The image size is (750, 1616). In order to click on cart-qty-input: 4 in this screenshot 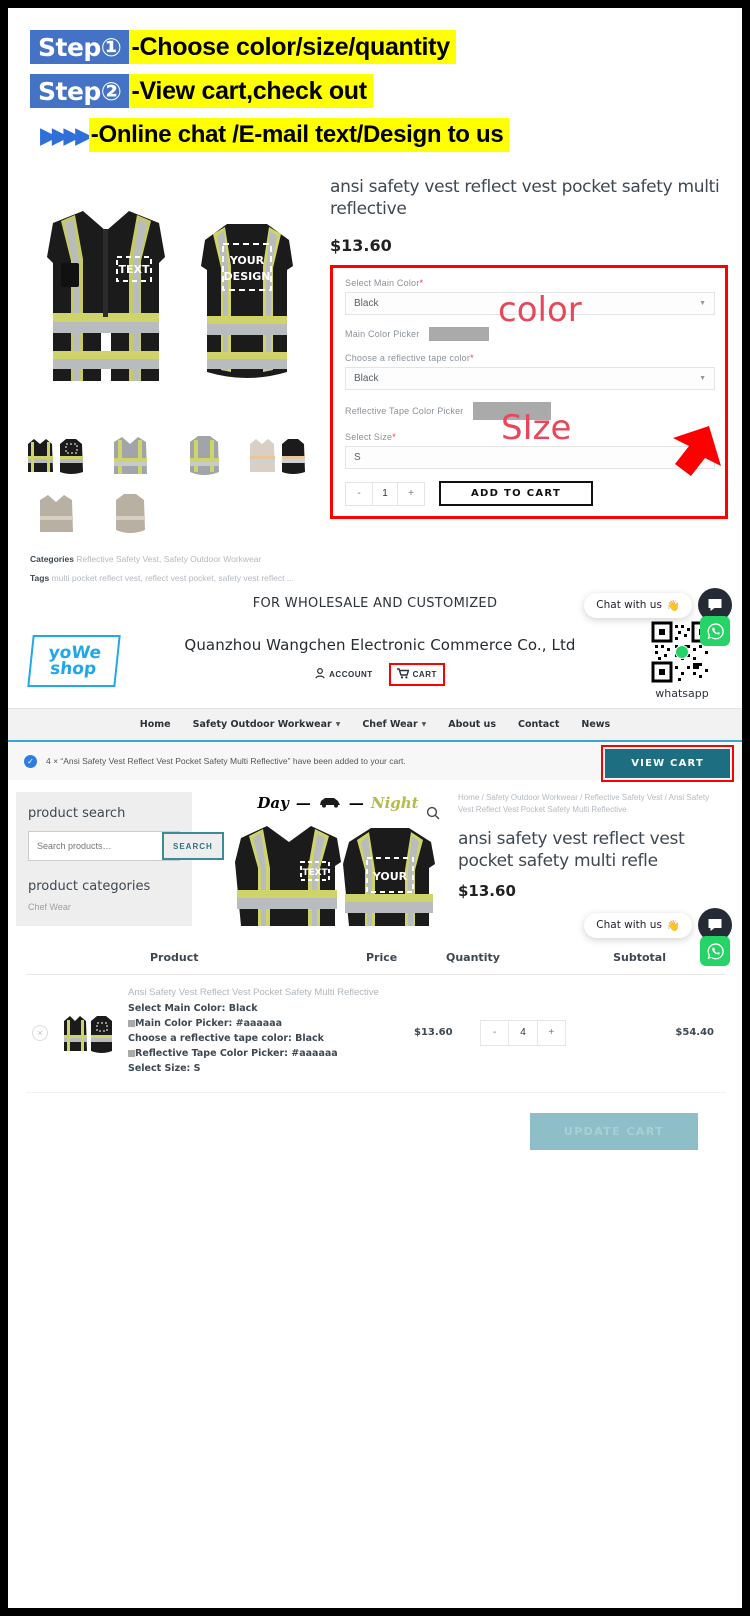, I will do `click(523, 1032)`.